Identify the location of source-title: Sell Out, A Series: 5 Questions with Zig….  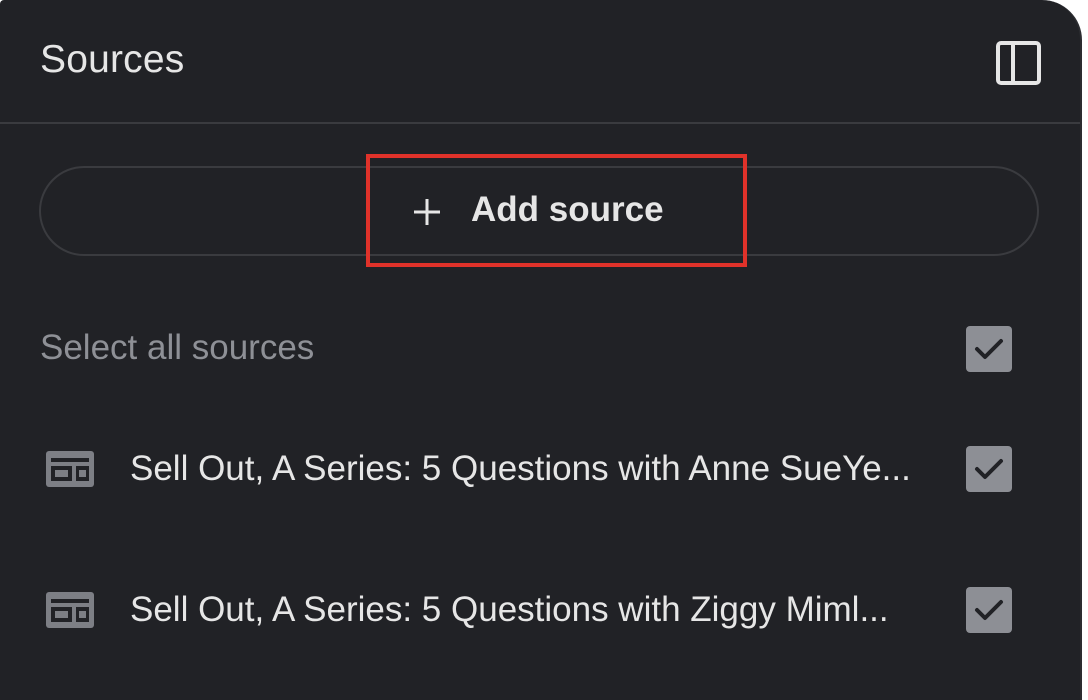
(509, 610).